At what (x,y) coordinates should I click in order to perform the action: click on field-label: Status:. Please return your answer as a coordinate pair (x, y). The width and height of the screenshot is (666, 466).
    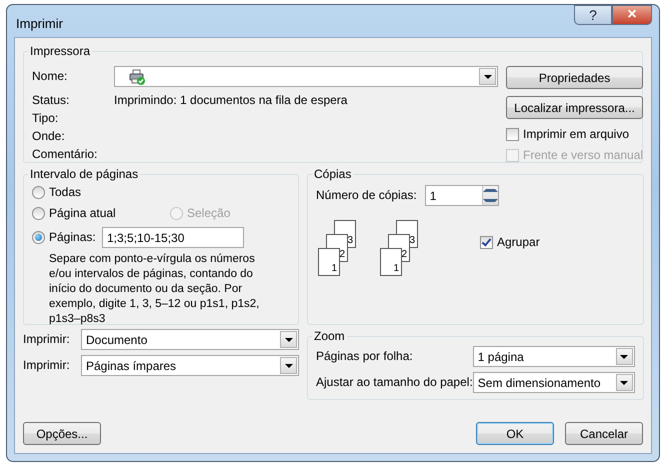
    Looking at the image, I should click on (51, 100).